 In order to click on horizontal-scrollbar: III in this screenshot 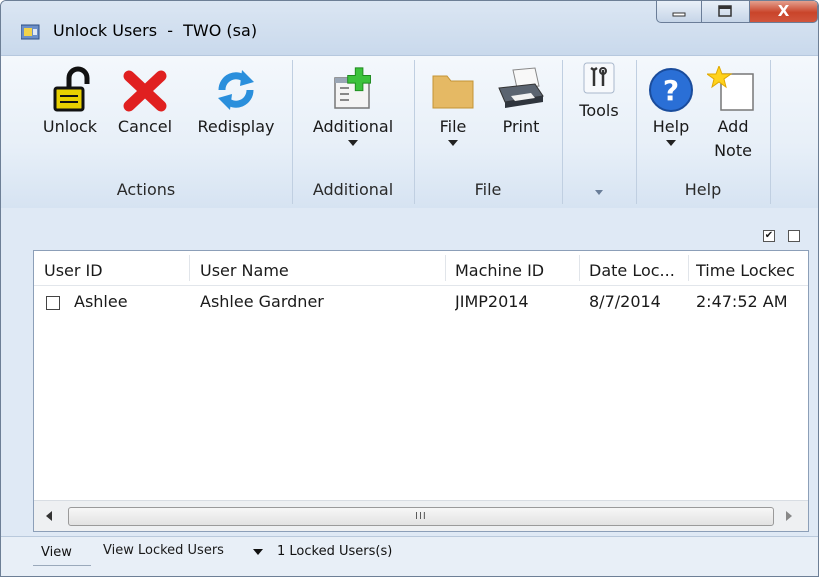, I will do `click(421, 515)`.